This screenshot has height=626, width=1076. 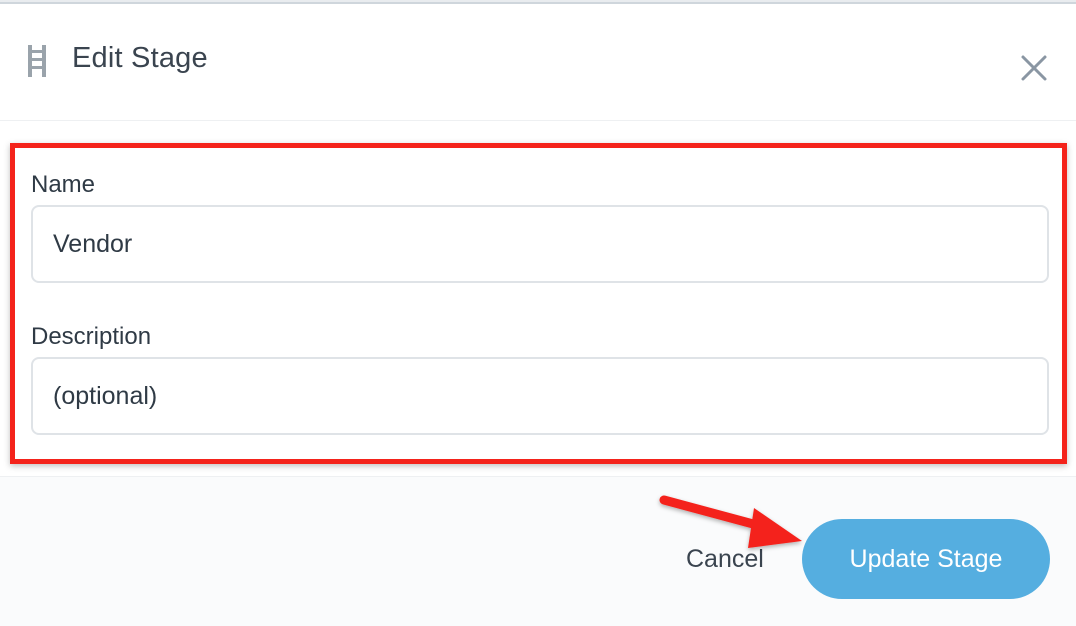 I want to click on description-label: Description, so click(x=91, y=336).